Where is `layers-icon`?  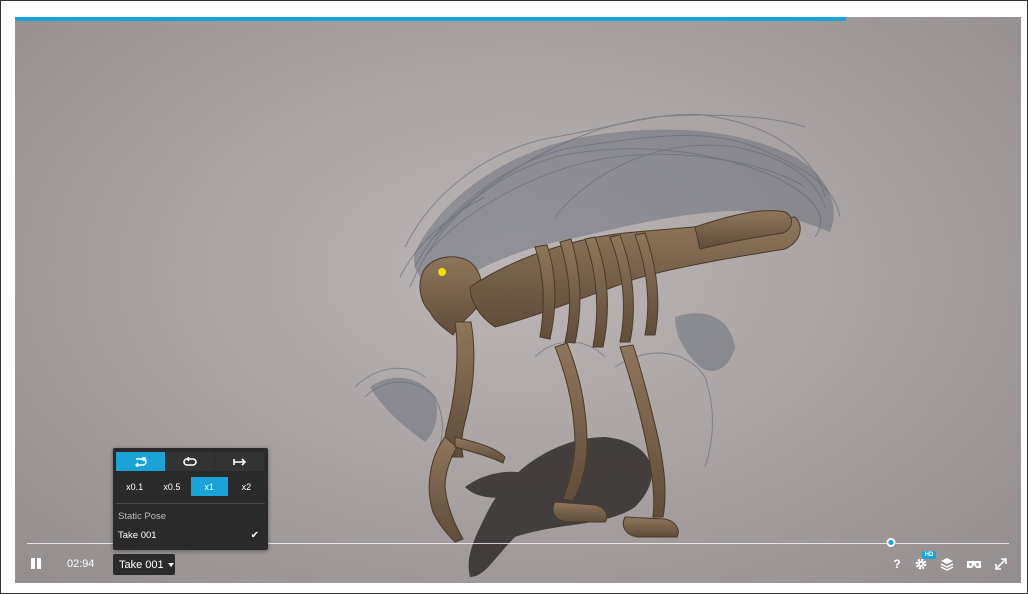
layers-icon is located at coordinates (947, 564).